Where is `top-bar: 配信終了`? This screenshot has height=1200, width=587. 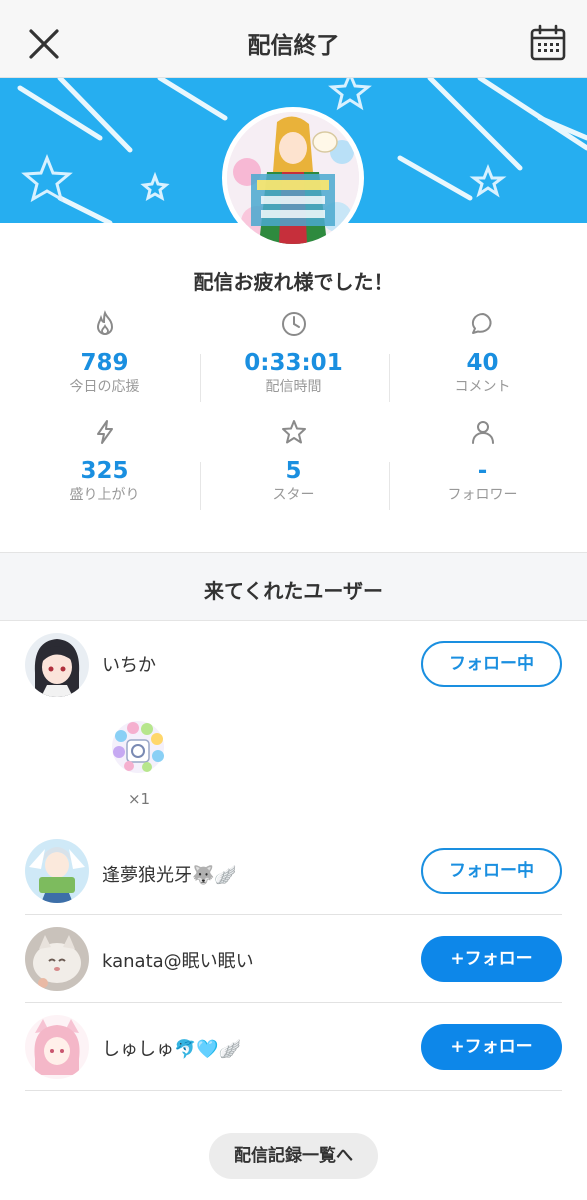 top-bar: 配信終了 is located at coordinates (293, 39).